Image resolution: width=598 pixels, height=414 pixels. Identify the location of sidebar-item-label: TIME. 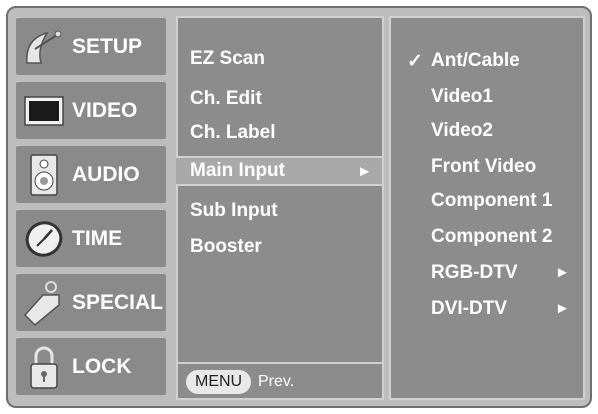
(97, 238).